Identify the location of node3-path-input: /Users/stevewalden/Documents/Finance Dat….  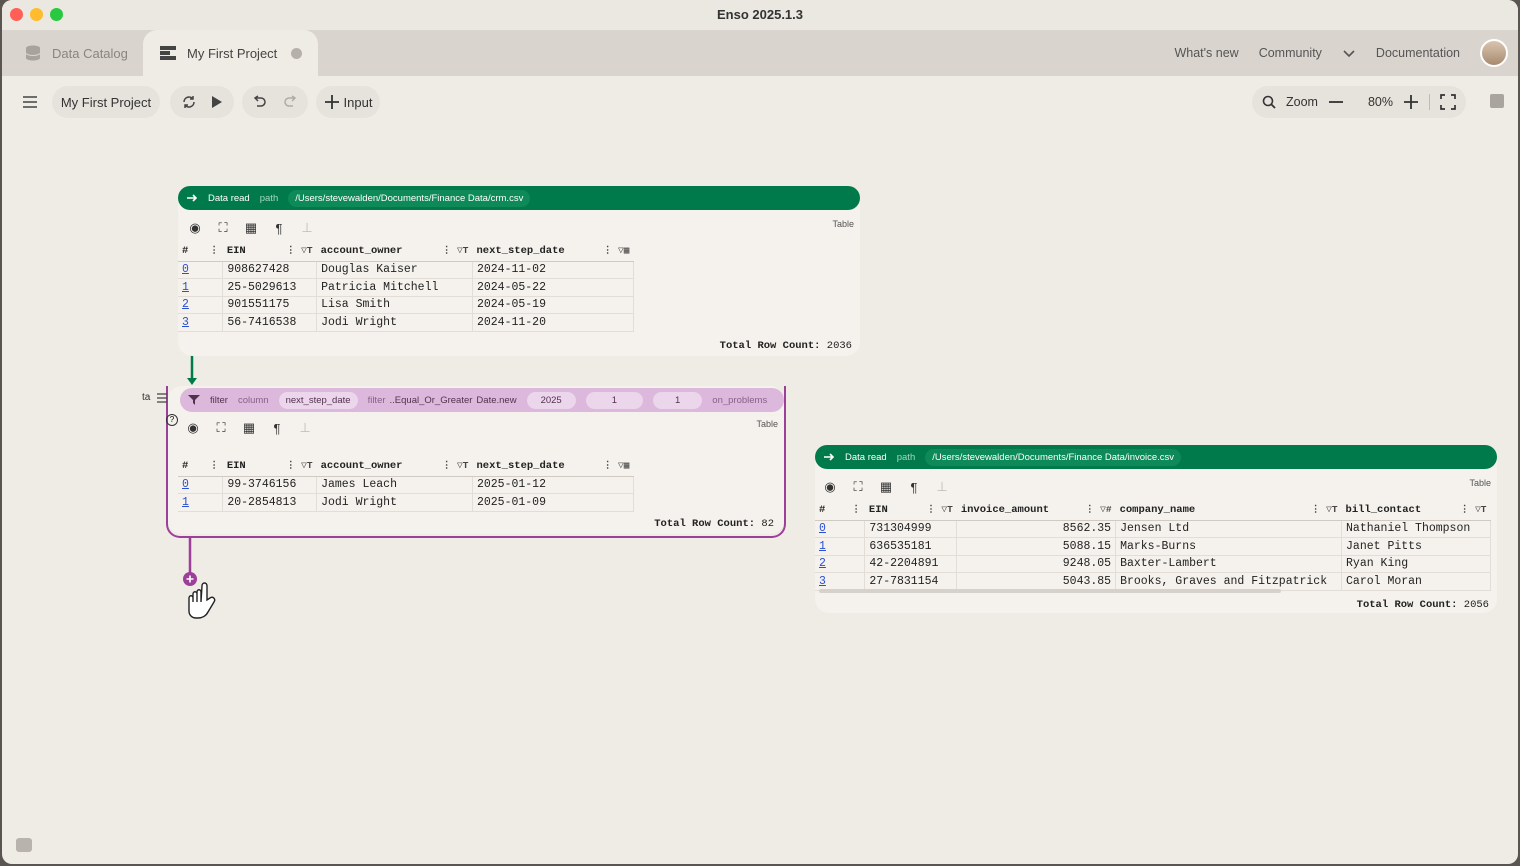
(1053, 457).